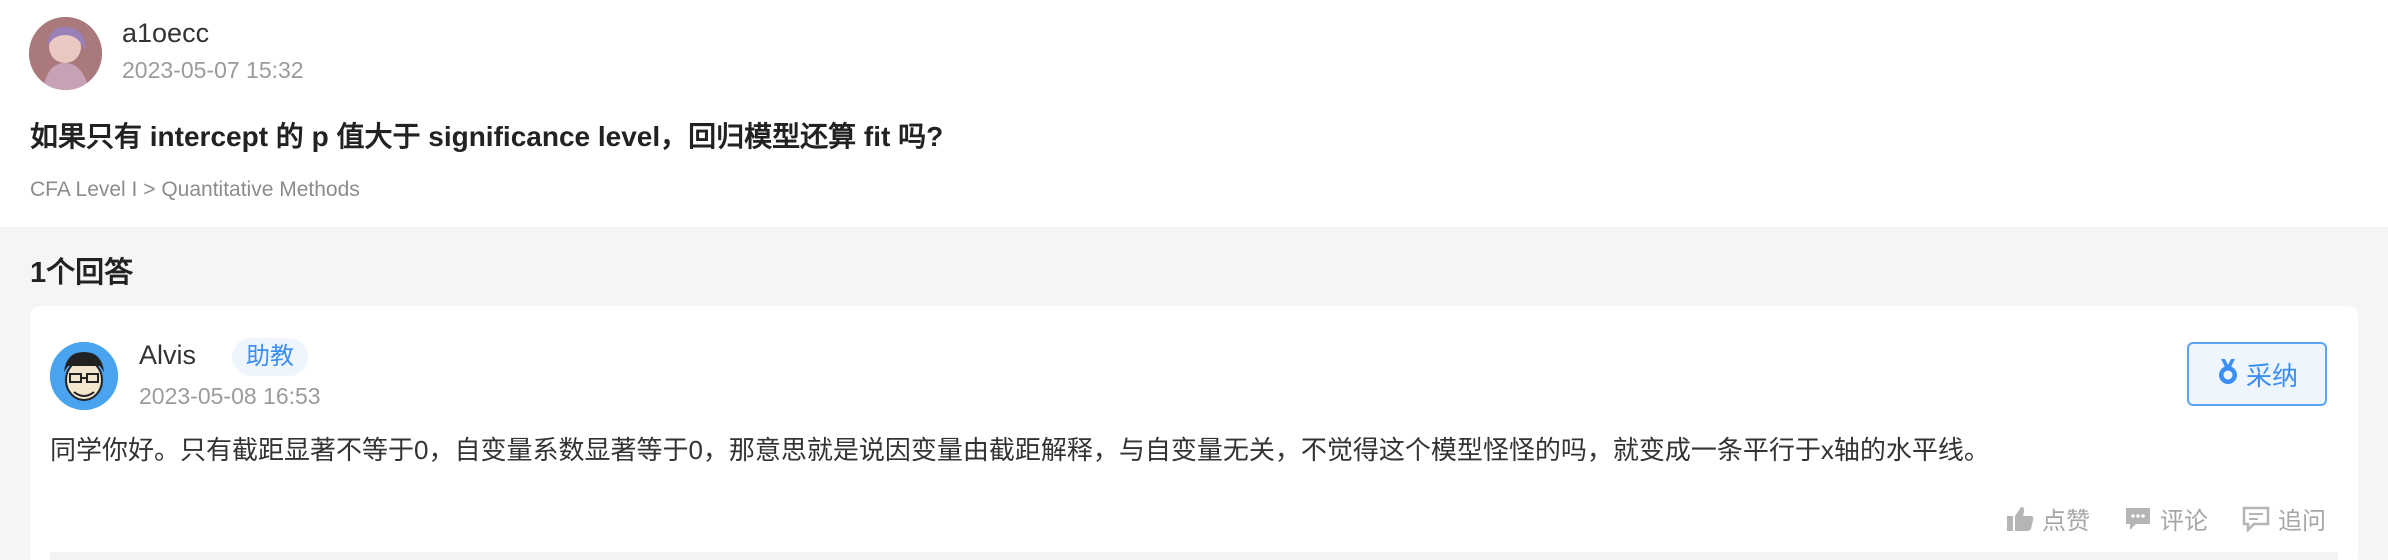 The image size is (2388, 560). What do you see at coordinates (165, 33) in the screenshot?
I see `question-username: a1oecc` at bounding box center [165, 33].